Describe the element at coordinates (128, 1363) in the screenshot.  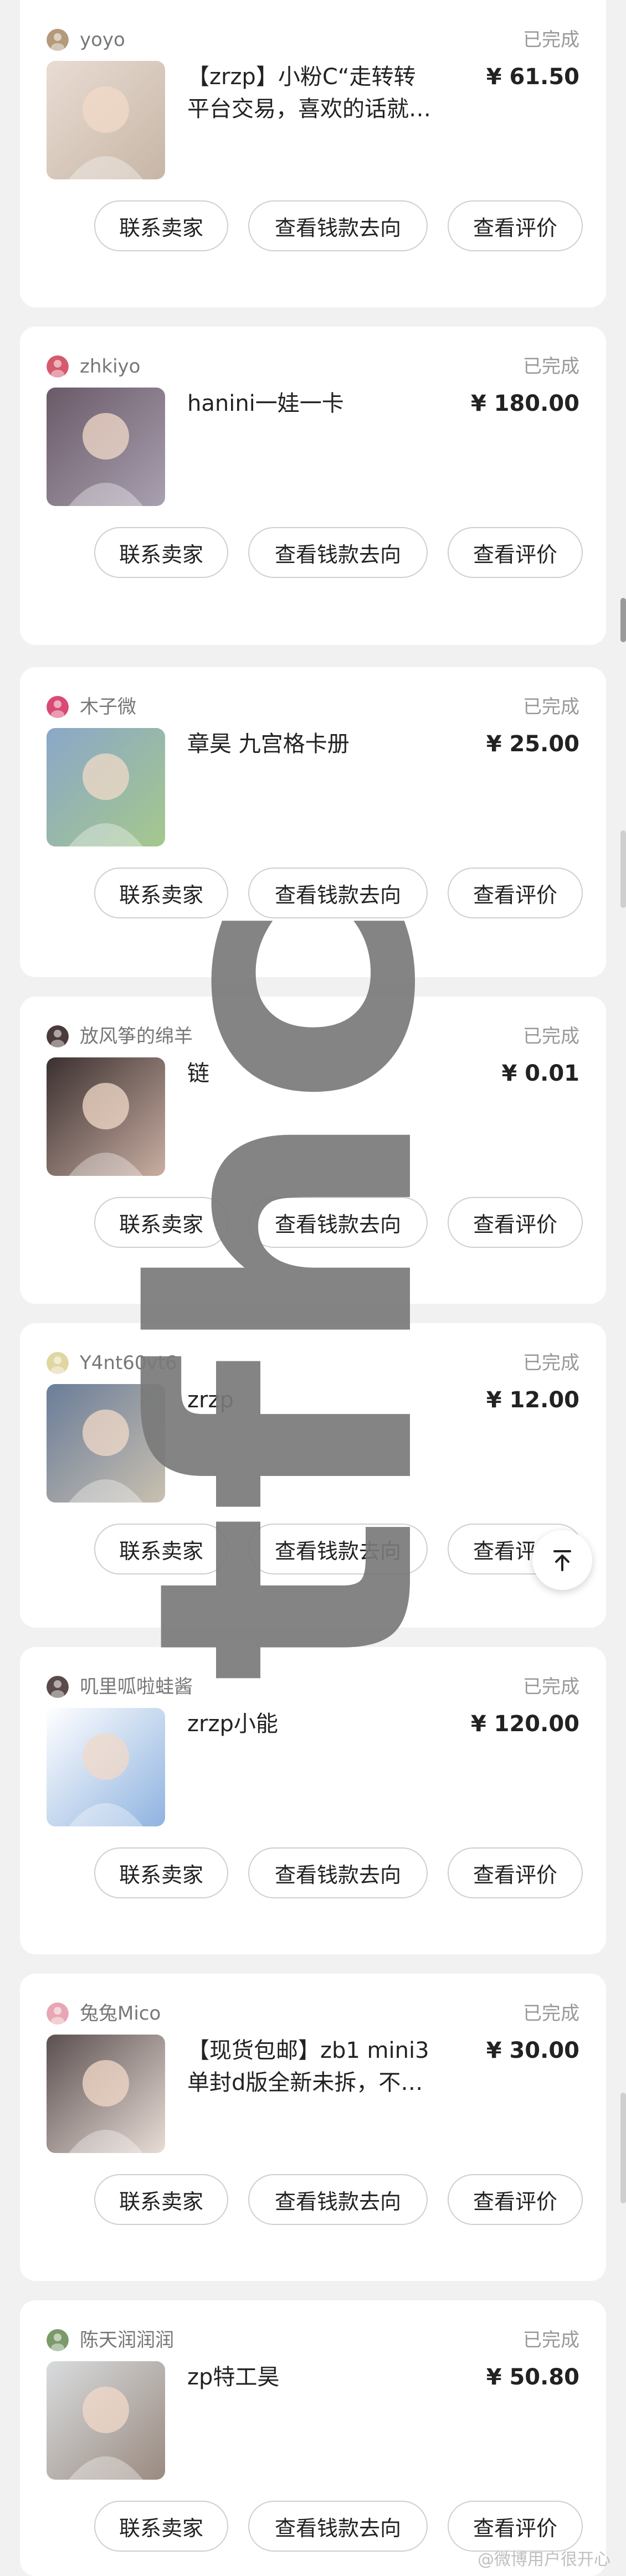
I see `seller-name: Y4nt60vt6` at that location.